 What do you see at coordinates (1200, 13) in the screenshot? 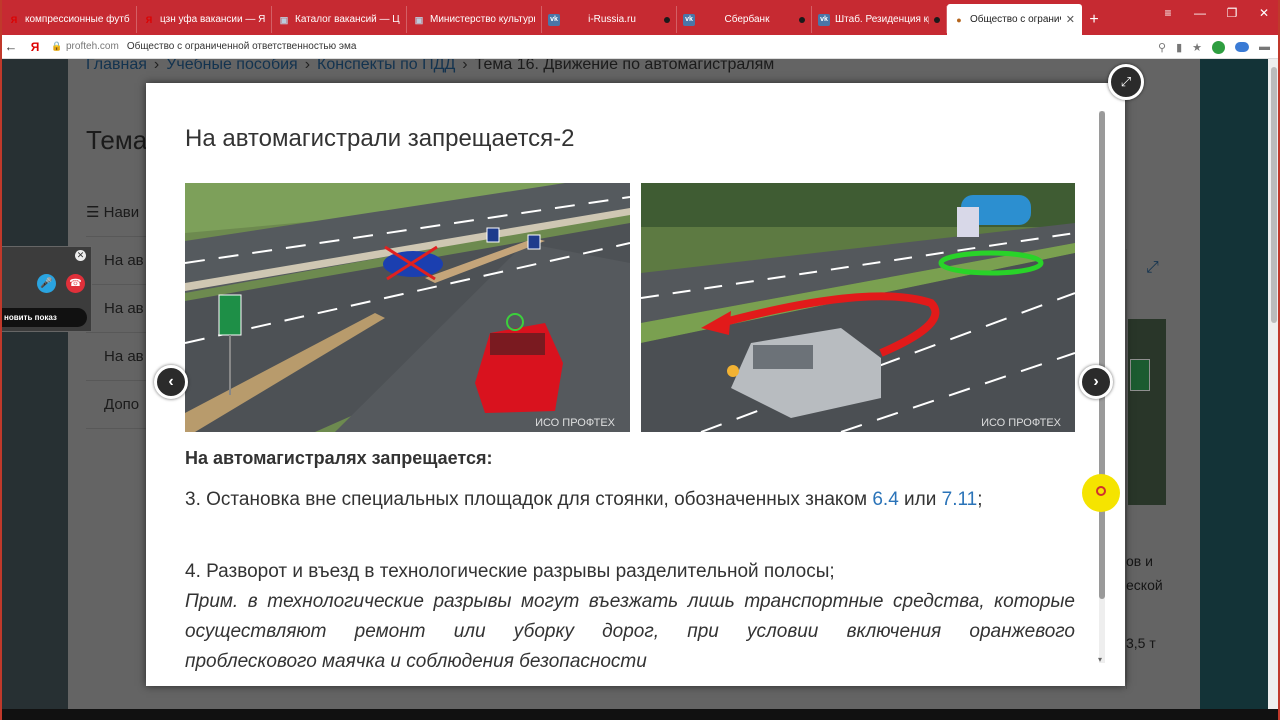
I see `minimize-icon: —` at bounding box center [1200, 13].